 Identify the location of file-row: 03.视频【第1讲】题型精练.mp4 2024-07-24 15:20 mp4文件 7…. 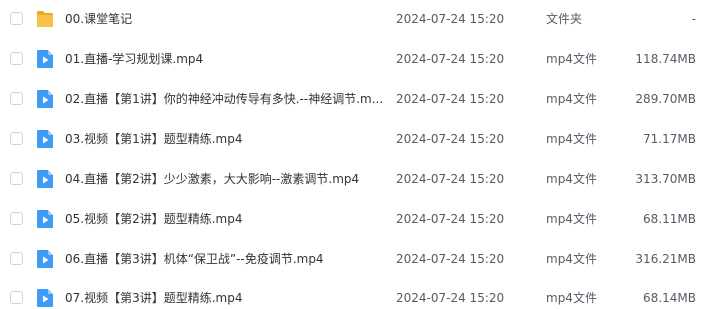
(358, 140).